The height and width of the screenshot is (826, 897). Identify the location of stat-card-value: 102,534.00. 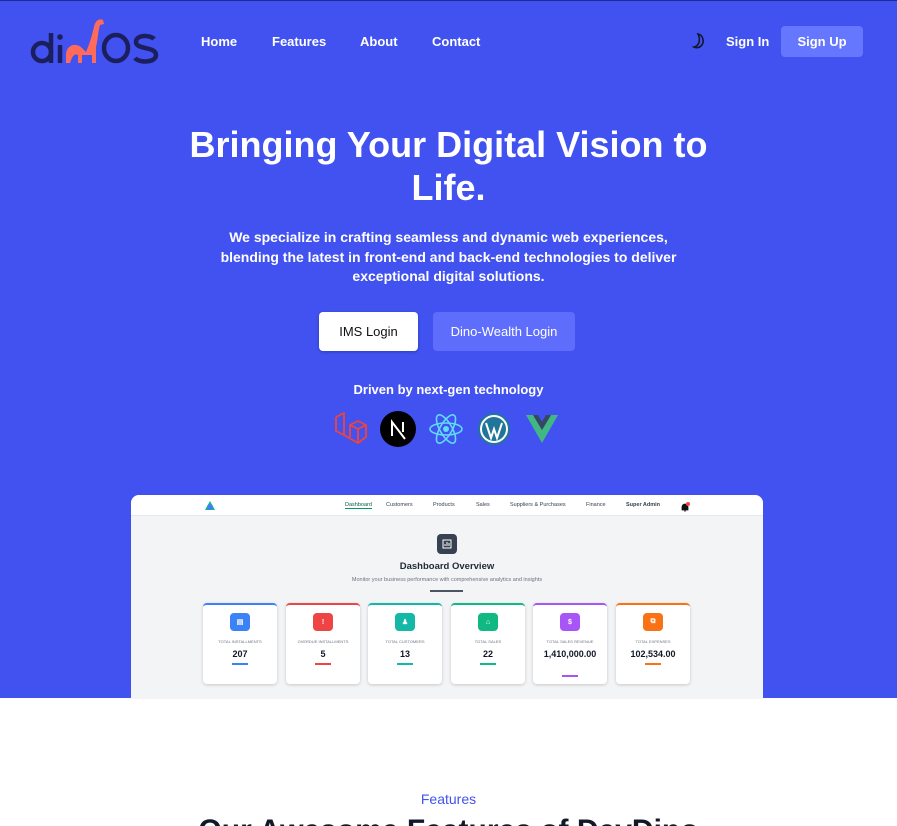
(653, 654).